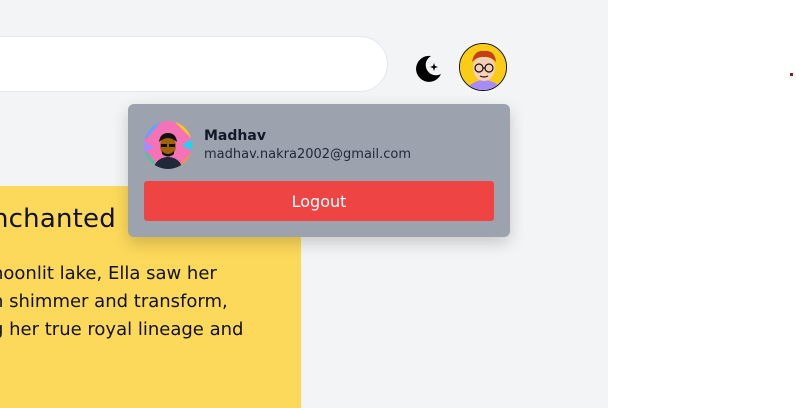  Describe the element at coordinates (108, 273) in the screenshot. I see `excerpt-line: noonlit lake, Ella saw her` at that location.